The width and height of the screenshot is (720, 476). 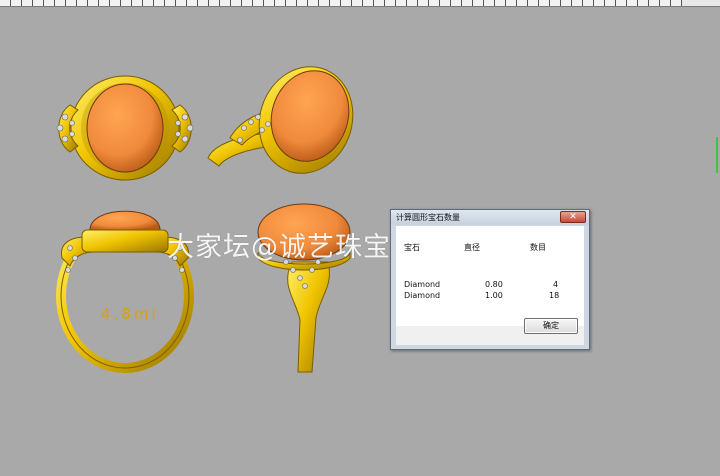 I want to click on ring-size-label: 4.8ml, so click(x=130, y=314).